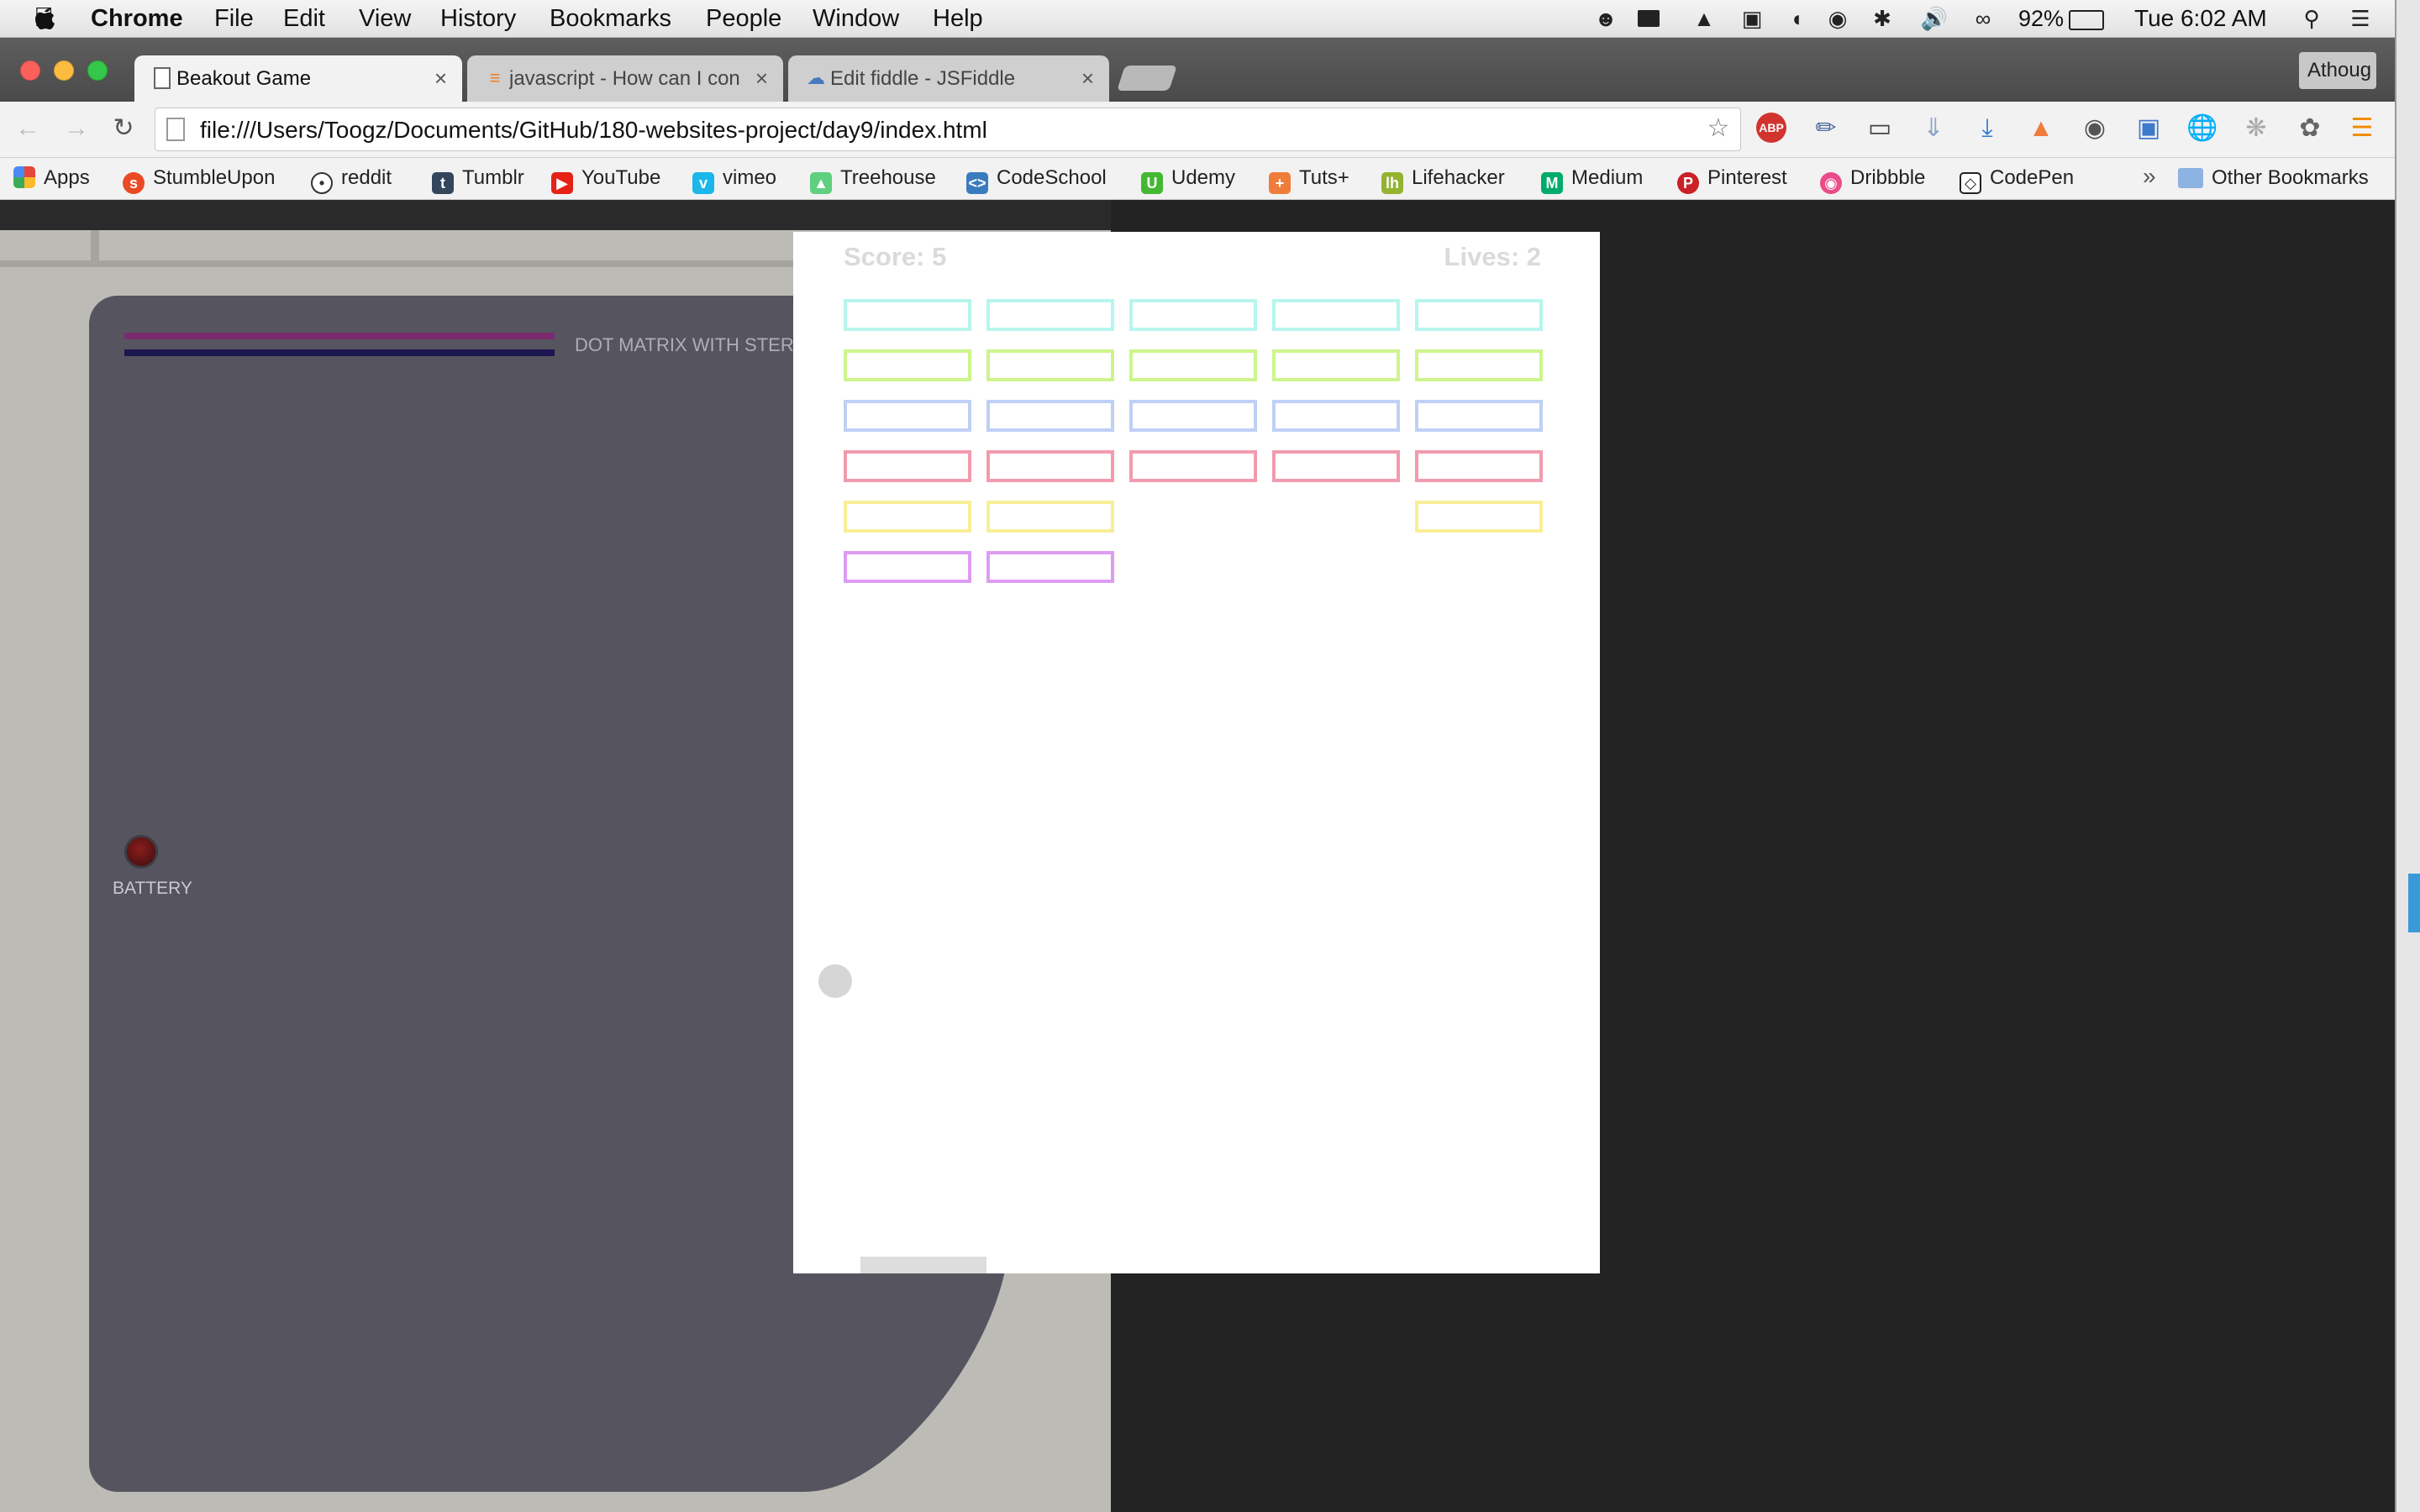 This screenshot has height=1512, width=2420. What do you see at coordinates (2256, 128) in the screenshot?
I see `swirl-extension-icon: ❋` at bounding box center [2256, 128].